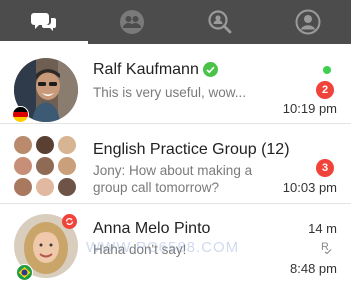 The width and height of the screenshot is (351, 284). Describe the element at coordinates (156, 187) in the screenshot. I see `message-snippet-line2: group call tomorrow?` at that location.